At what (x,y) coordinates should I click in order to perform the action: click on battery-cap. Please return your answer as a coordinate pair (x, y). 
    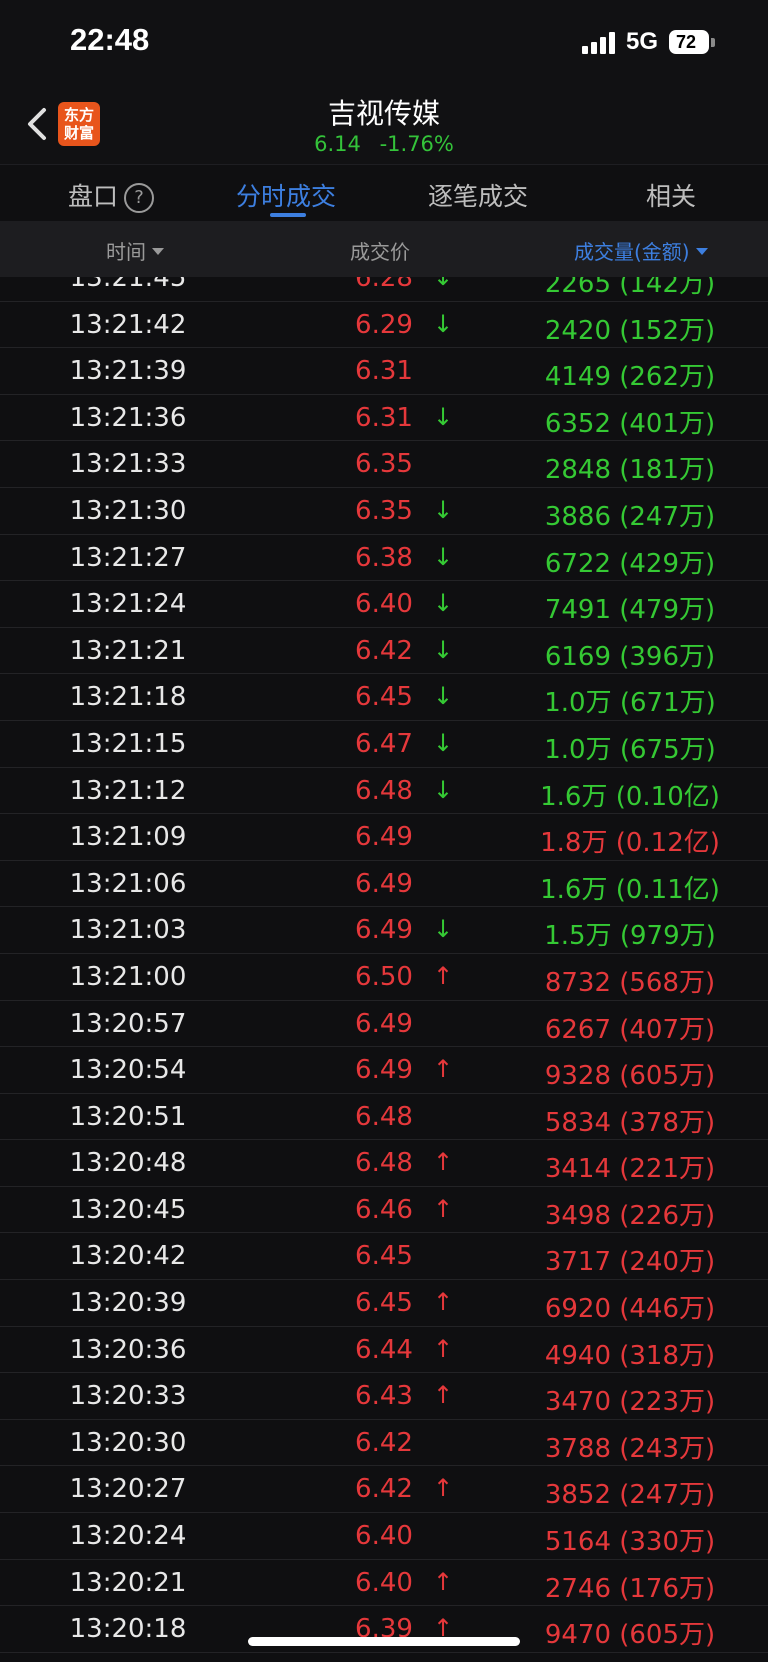
    Looking at the image, I should click on (713, 42).